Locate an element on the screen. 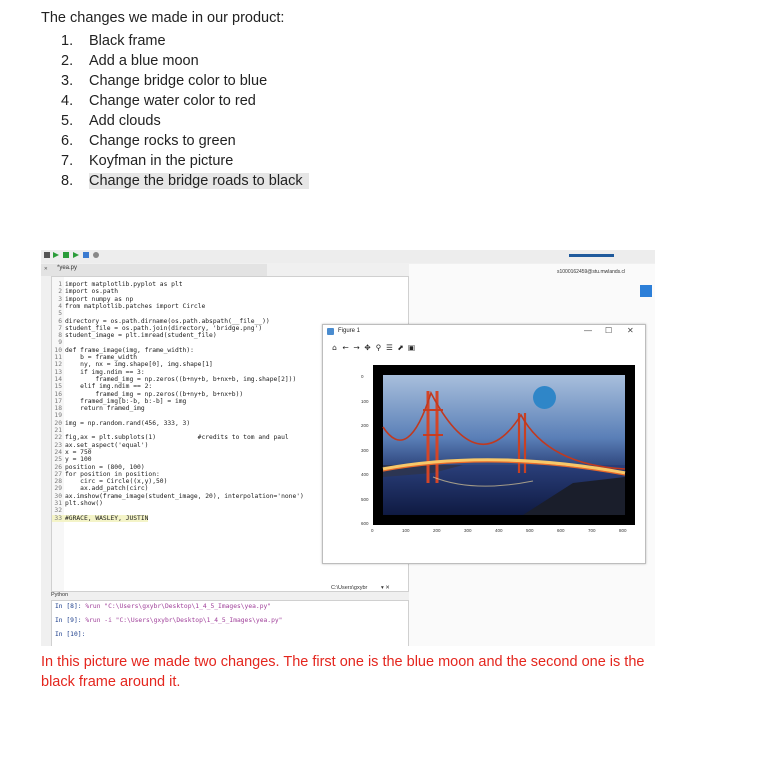 Image resolution: width=758 pixels, height=782 pixels. line-number: 24 is located at coordinates (58, 452).